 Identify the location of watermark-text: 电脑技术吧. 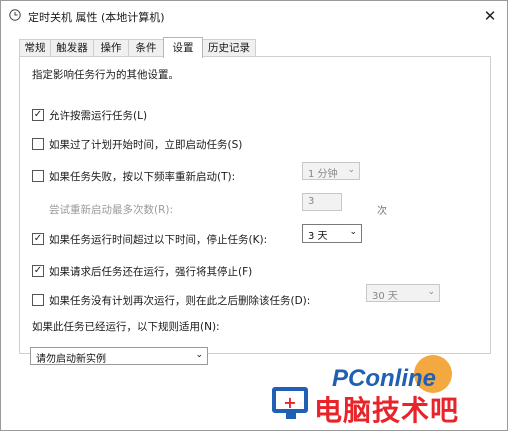
(387, 410).